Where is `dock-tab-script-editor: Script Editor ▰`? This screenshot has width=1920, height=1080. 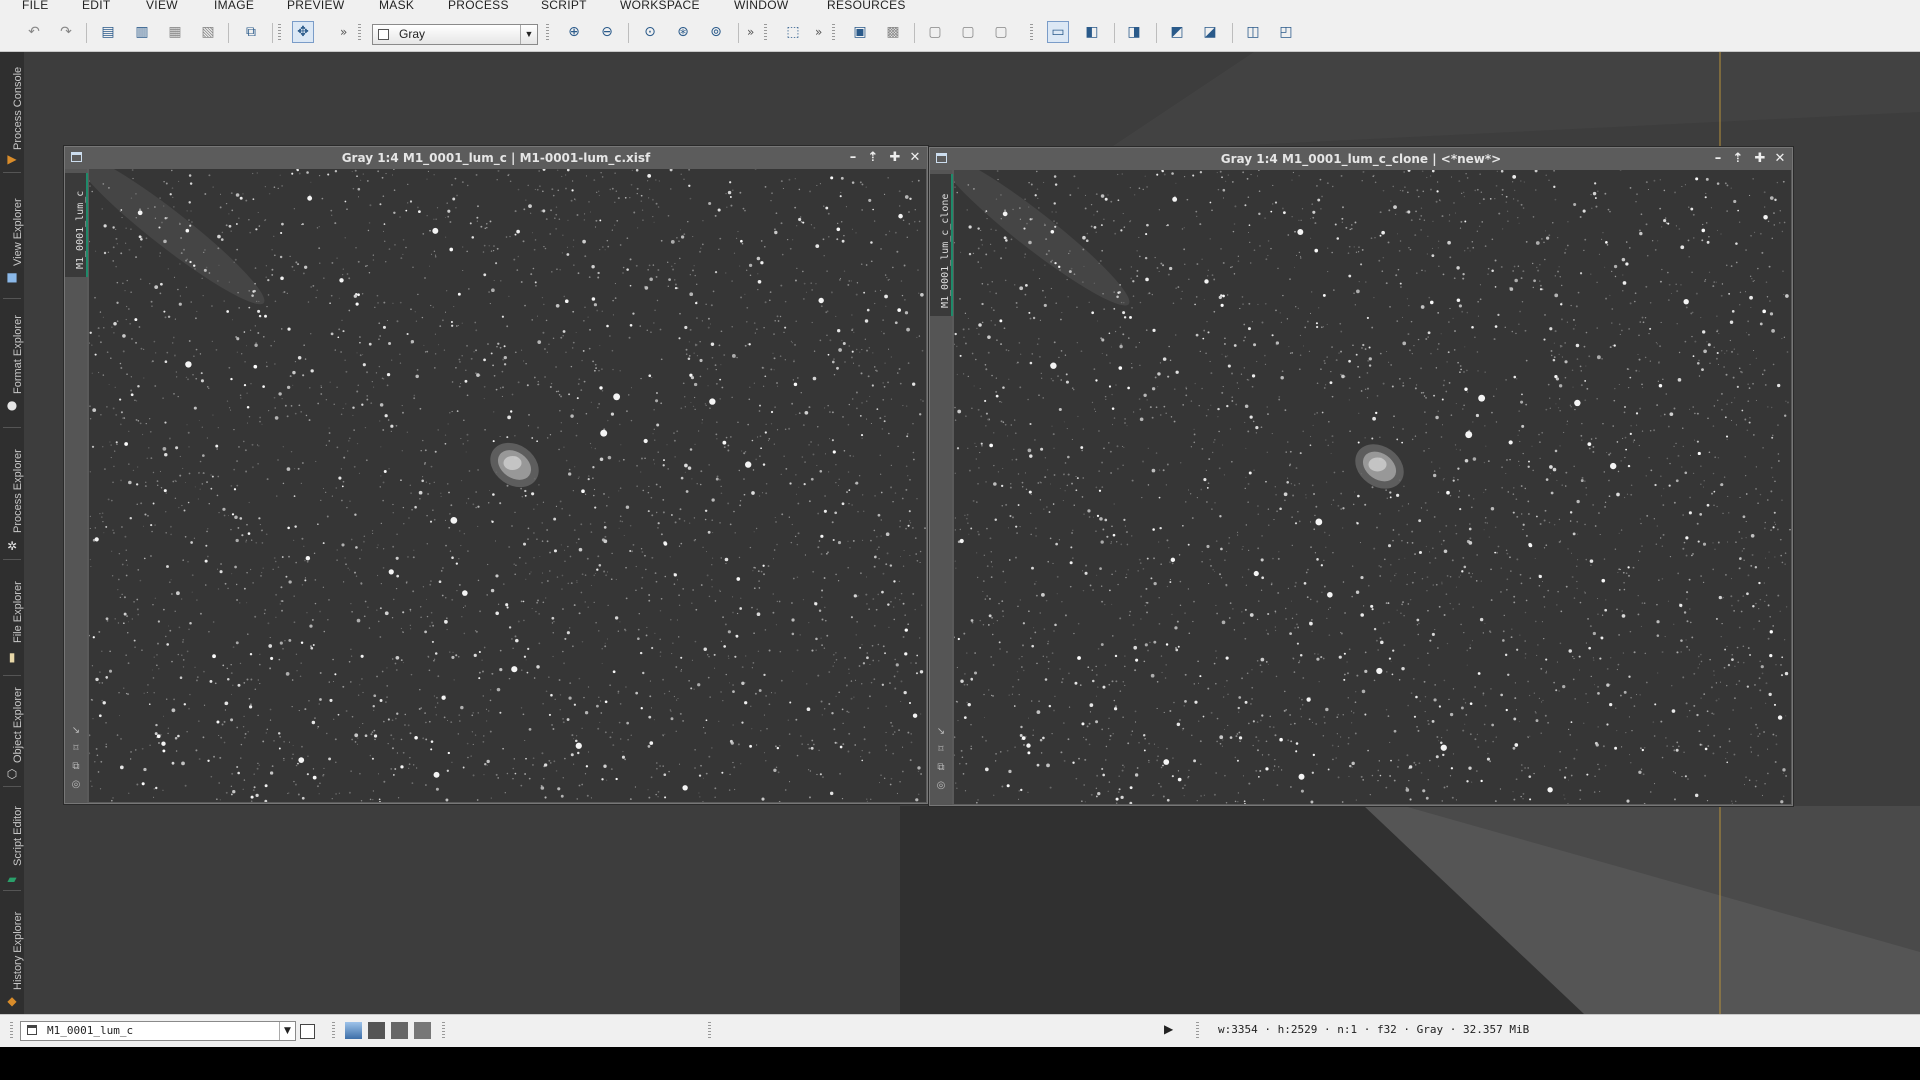 dock-tab-script-editor: Script Editor ▰ is located at coordinates (12, 845).